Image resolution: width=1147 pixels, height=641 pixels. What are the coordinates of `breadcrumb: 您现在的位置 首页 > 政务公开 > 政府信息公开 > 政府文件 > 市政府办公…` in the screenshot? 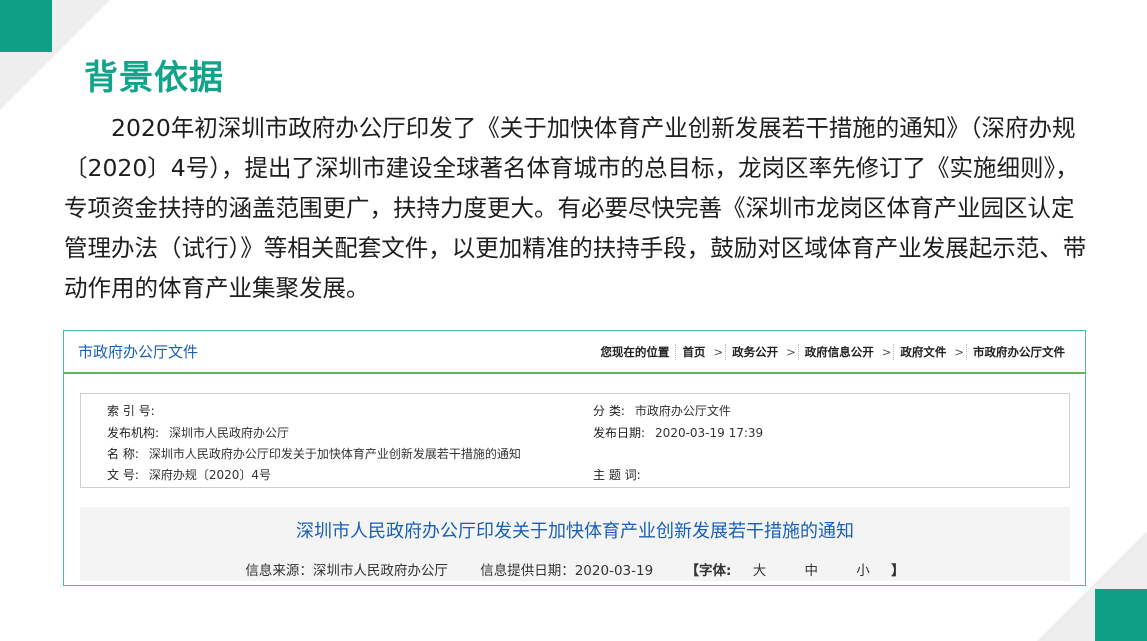 It's located at (835, 351).